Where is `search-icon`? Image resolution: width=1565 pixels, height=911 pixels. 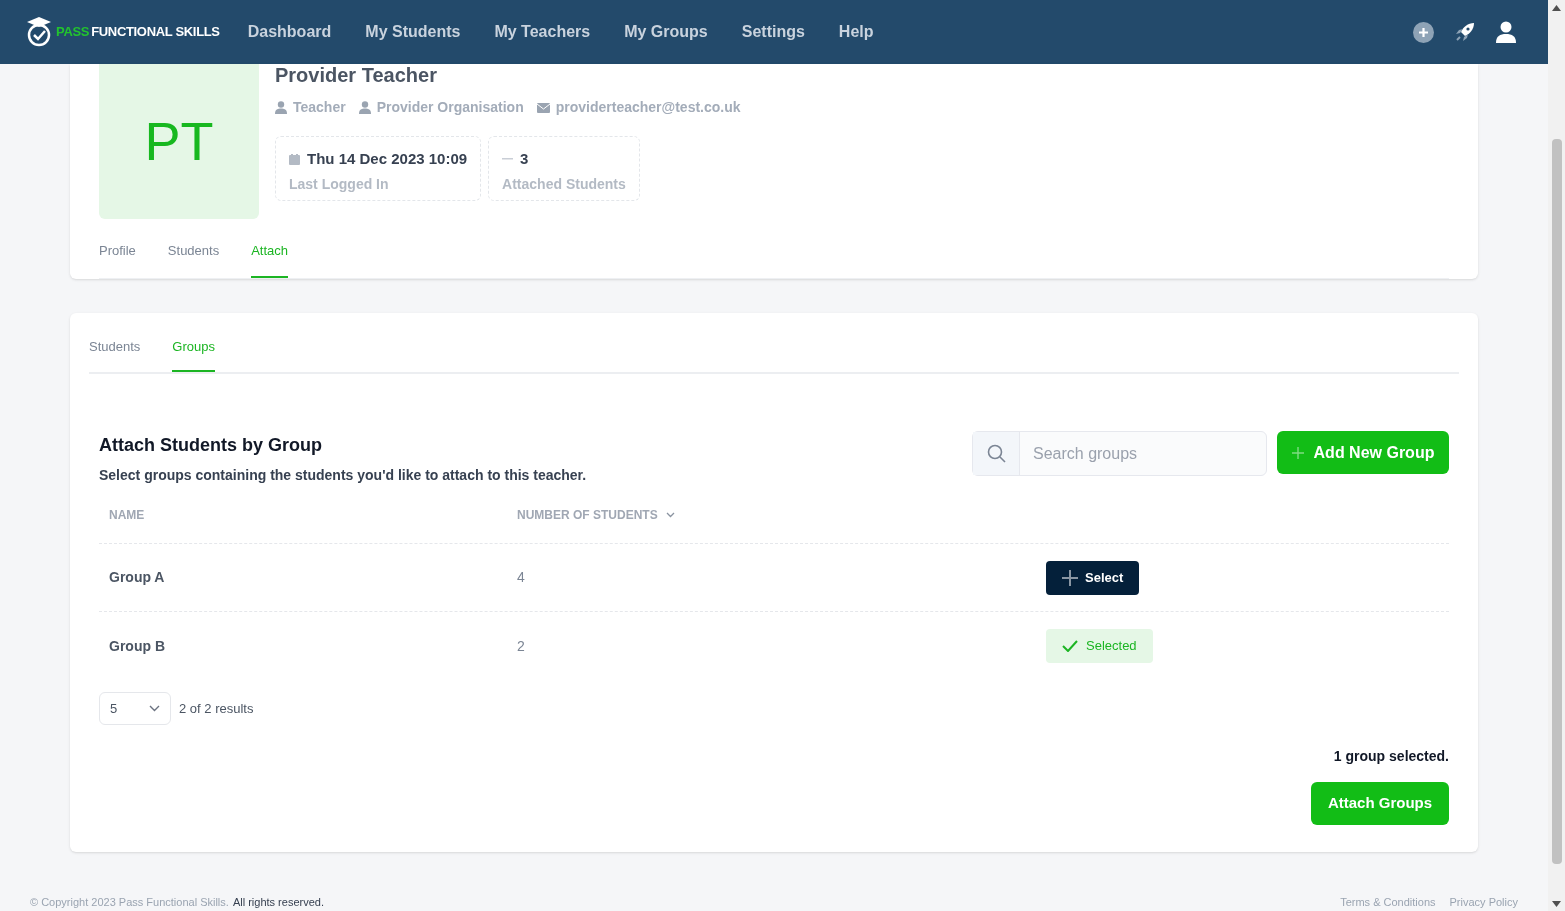 search-icon is located at coordinates (996, 453).